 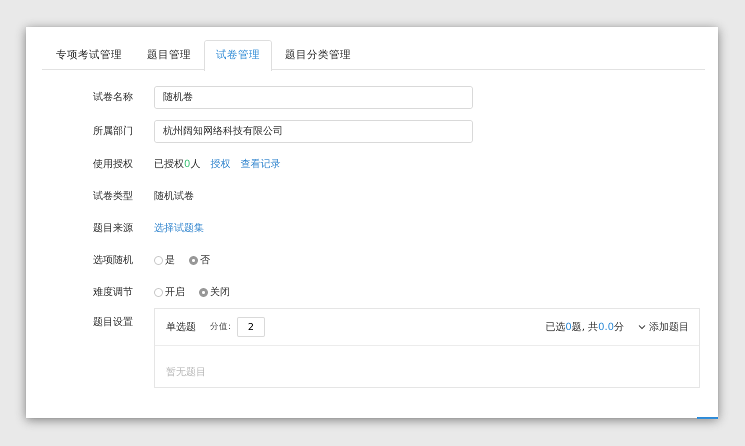 I want to click on radio-label: 关闭, so click(x=220, y=292).